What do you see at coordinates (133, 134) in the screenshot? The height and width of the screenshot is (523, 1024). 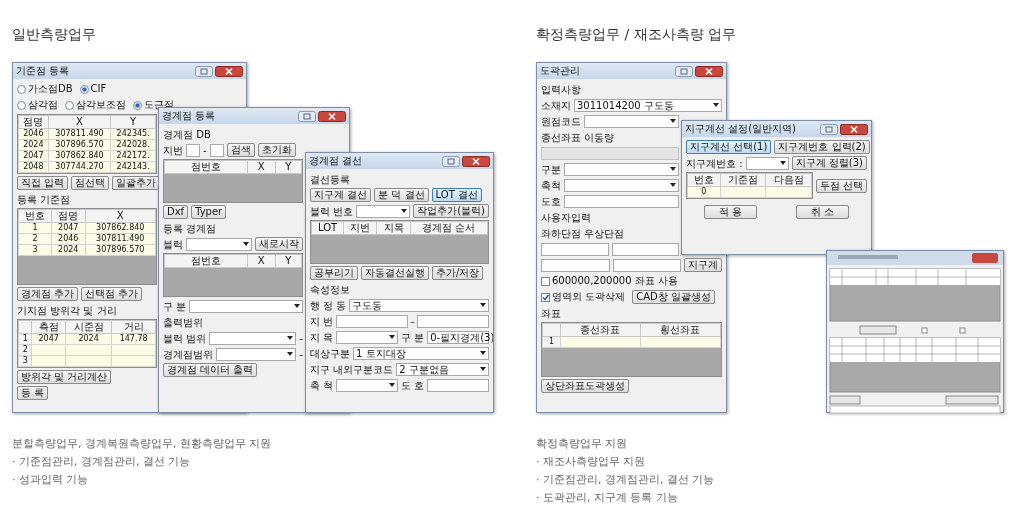 I see `table-cell: 242345.` at bounding box center [133, 134].